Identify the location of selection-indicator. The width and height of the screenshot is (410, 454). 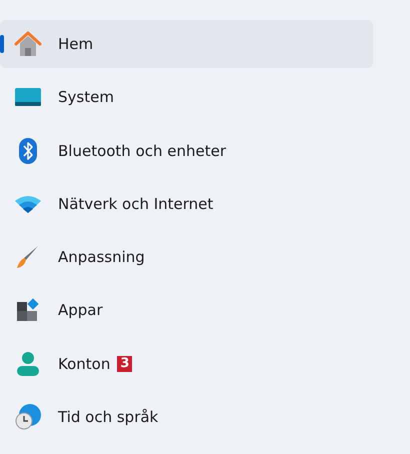
(2, 44).